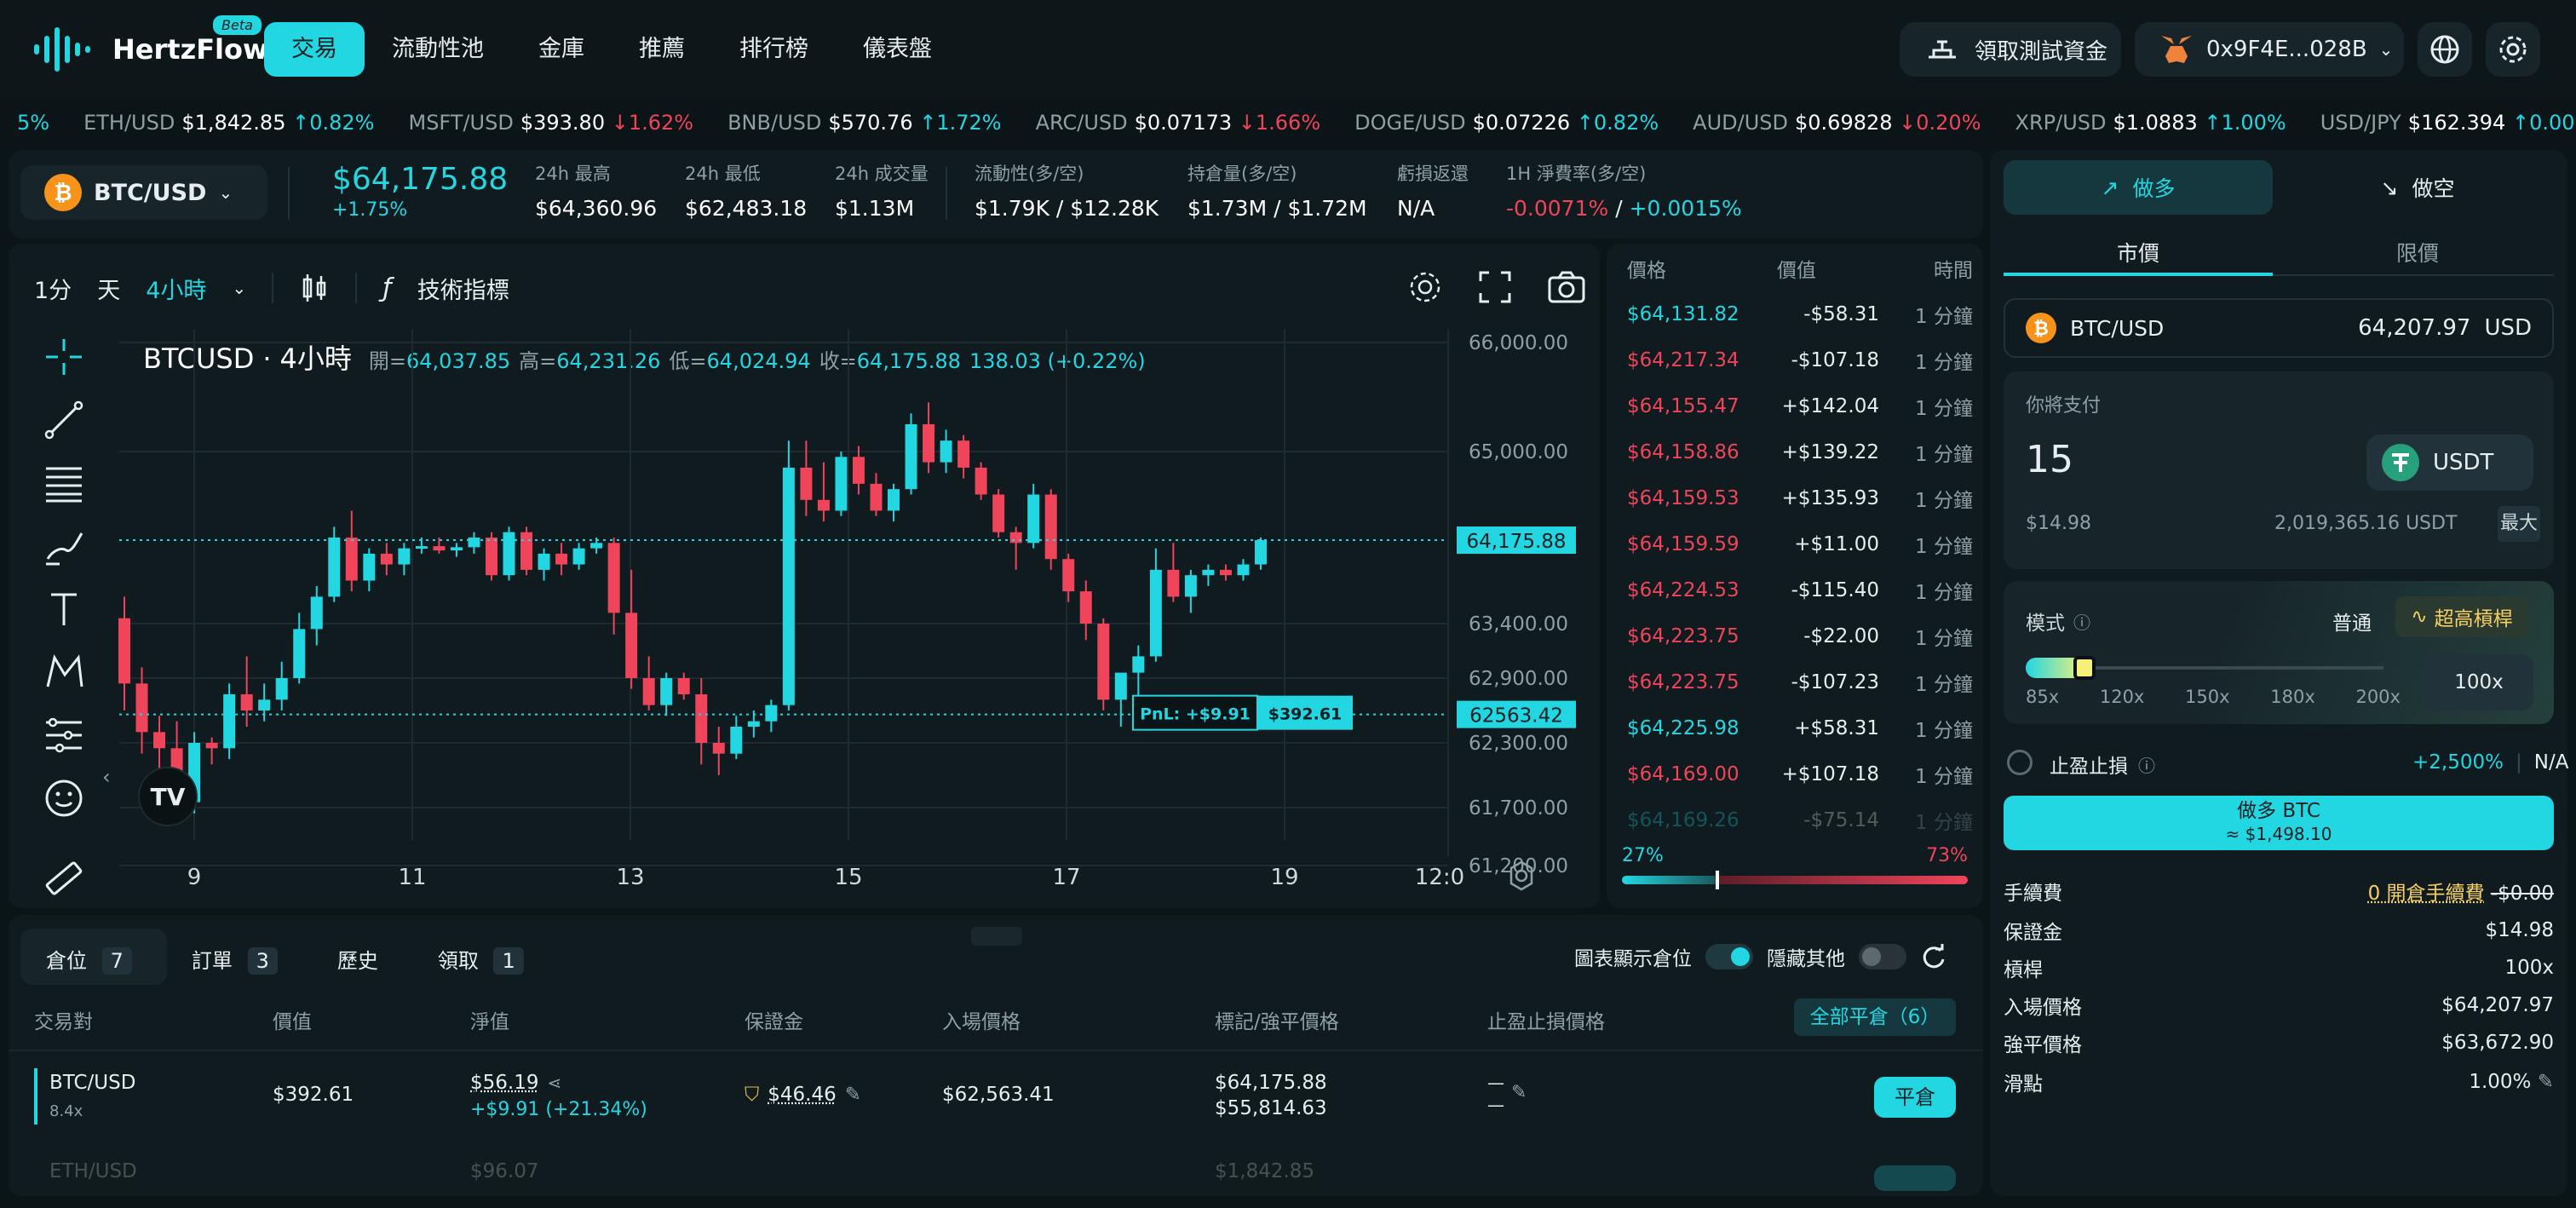 The width and height of the screenshot is (2576, 1208). I want to click on nav-leaderboard: 排行榜, so click(774, 49).